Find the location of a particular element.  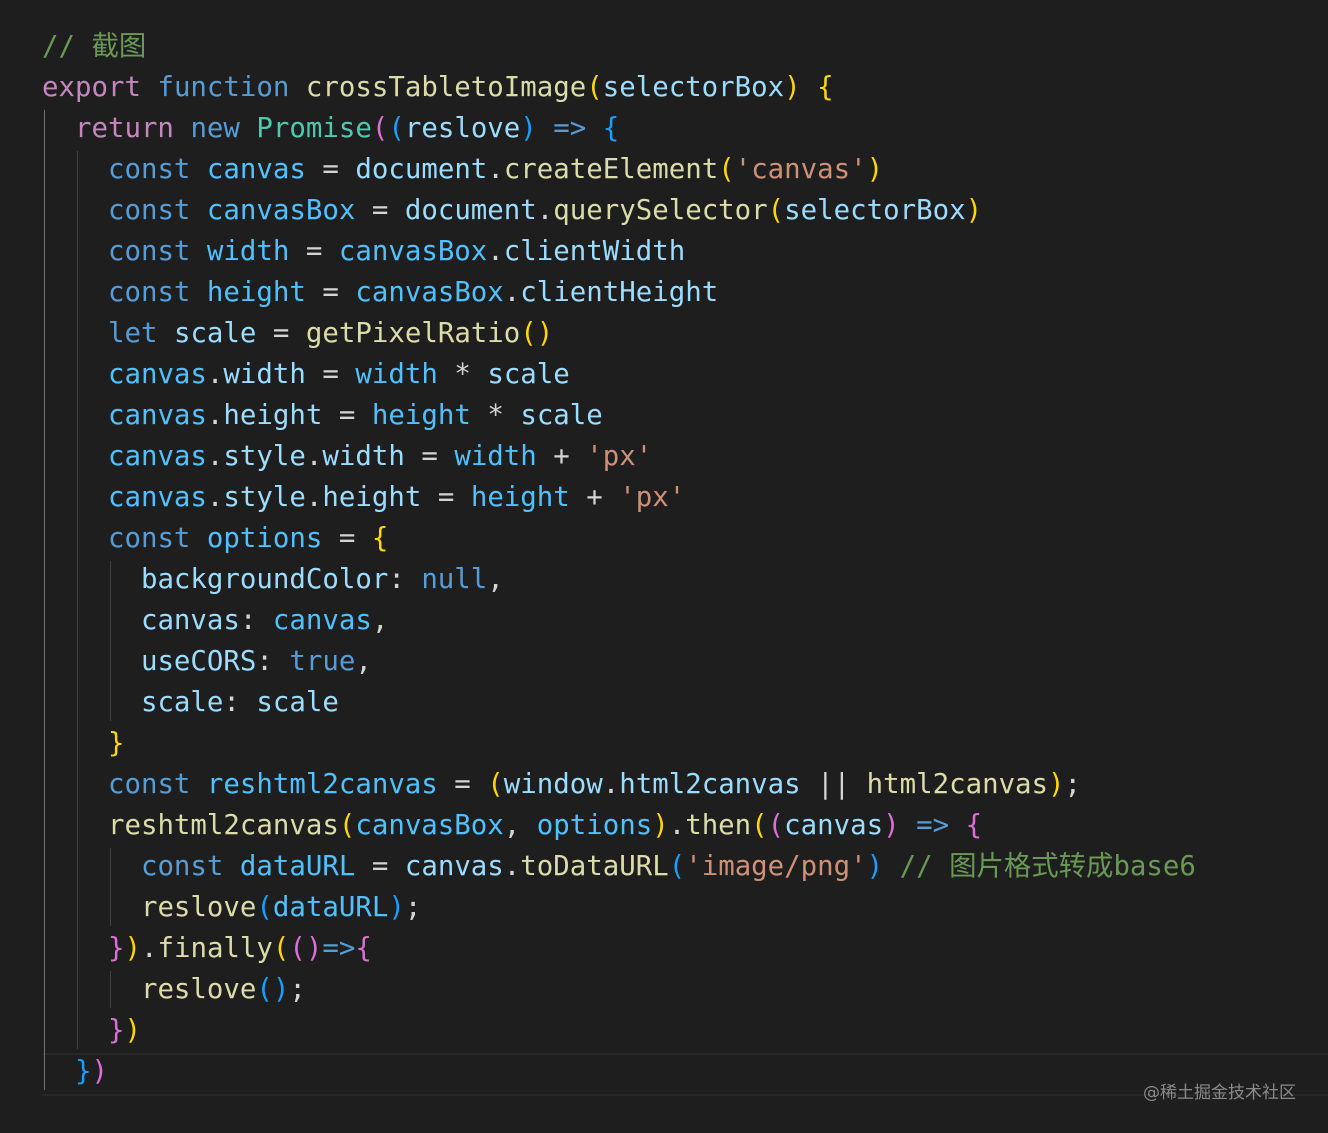

code-token: clientHeight is located at coordinates (619, 292).